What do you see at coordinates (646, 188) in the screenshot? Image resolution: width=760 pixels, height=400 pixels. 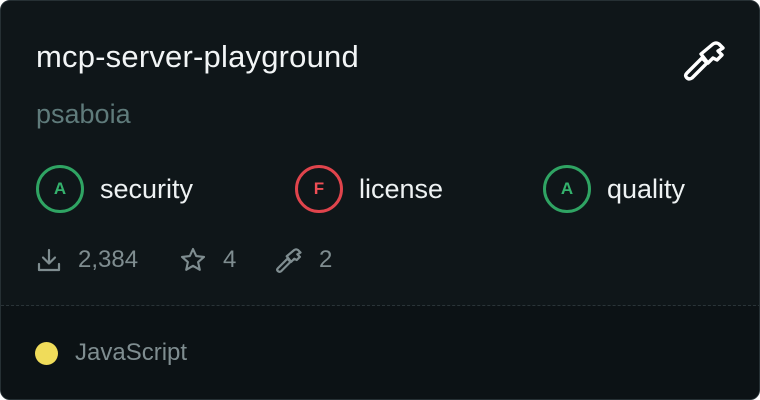 I see `grade-label-quality: quality` at bounding box center [646, 188].